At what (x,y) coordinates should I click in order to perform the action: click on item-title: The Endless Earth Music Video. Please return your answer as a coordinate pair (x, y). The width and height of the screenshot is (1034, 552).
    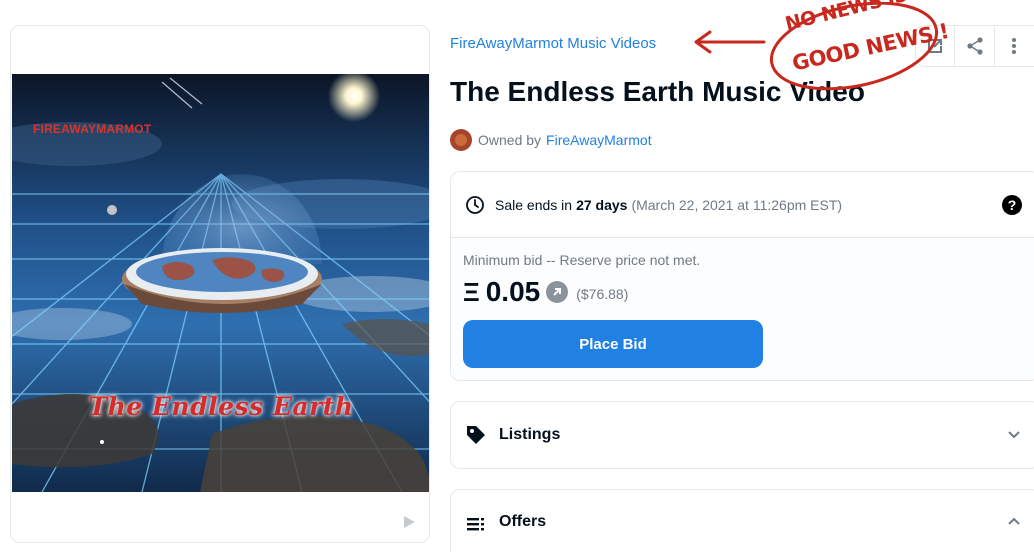
    Looking at the image, I should click on (657, 91).